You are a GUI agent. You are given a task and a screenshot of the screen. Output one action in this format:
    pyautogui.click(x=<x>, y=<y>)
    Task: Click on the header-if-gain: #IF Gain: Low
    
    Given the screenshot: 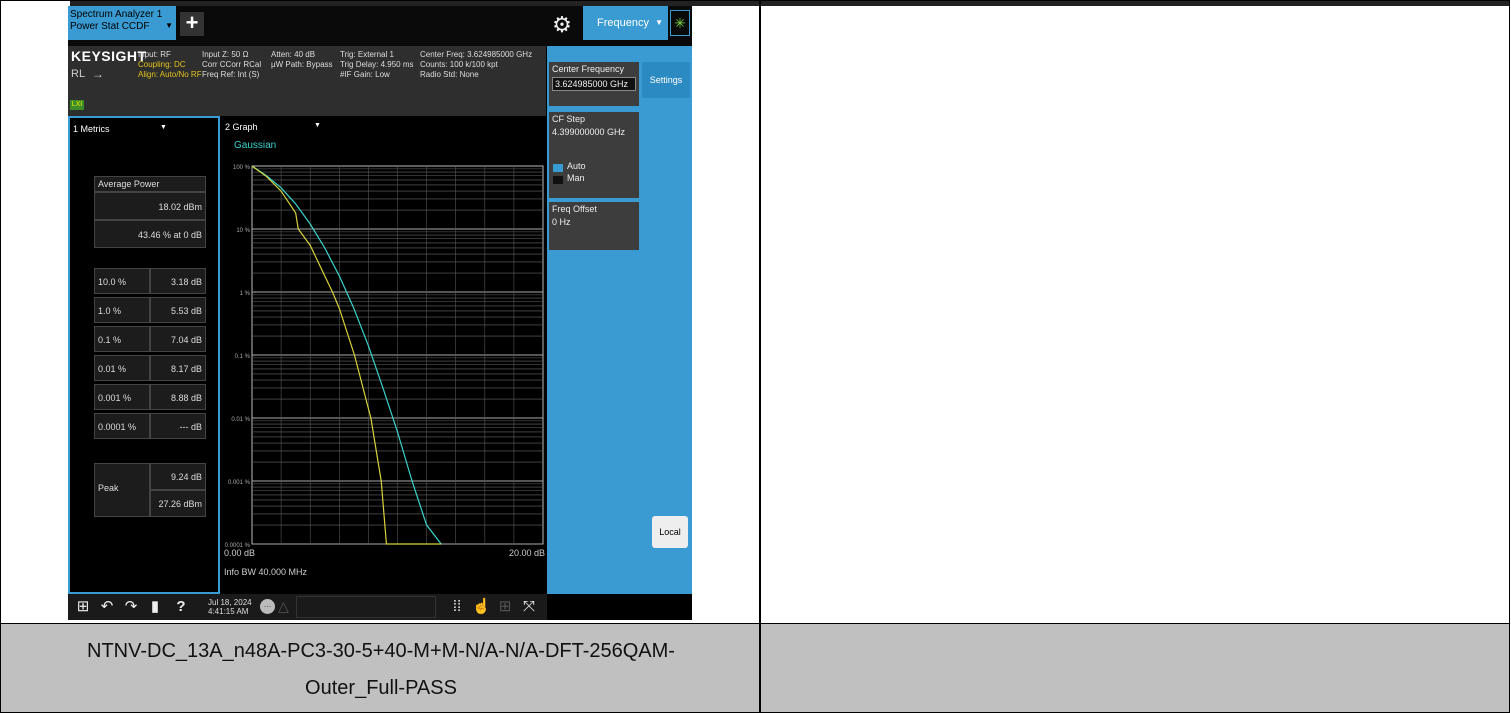 What is the action you would take?
    pyautogui.click(x=365, y=74)
    